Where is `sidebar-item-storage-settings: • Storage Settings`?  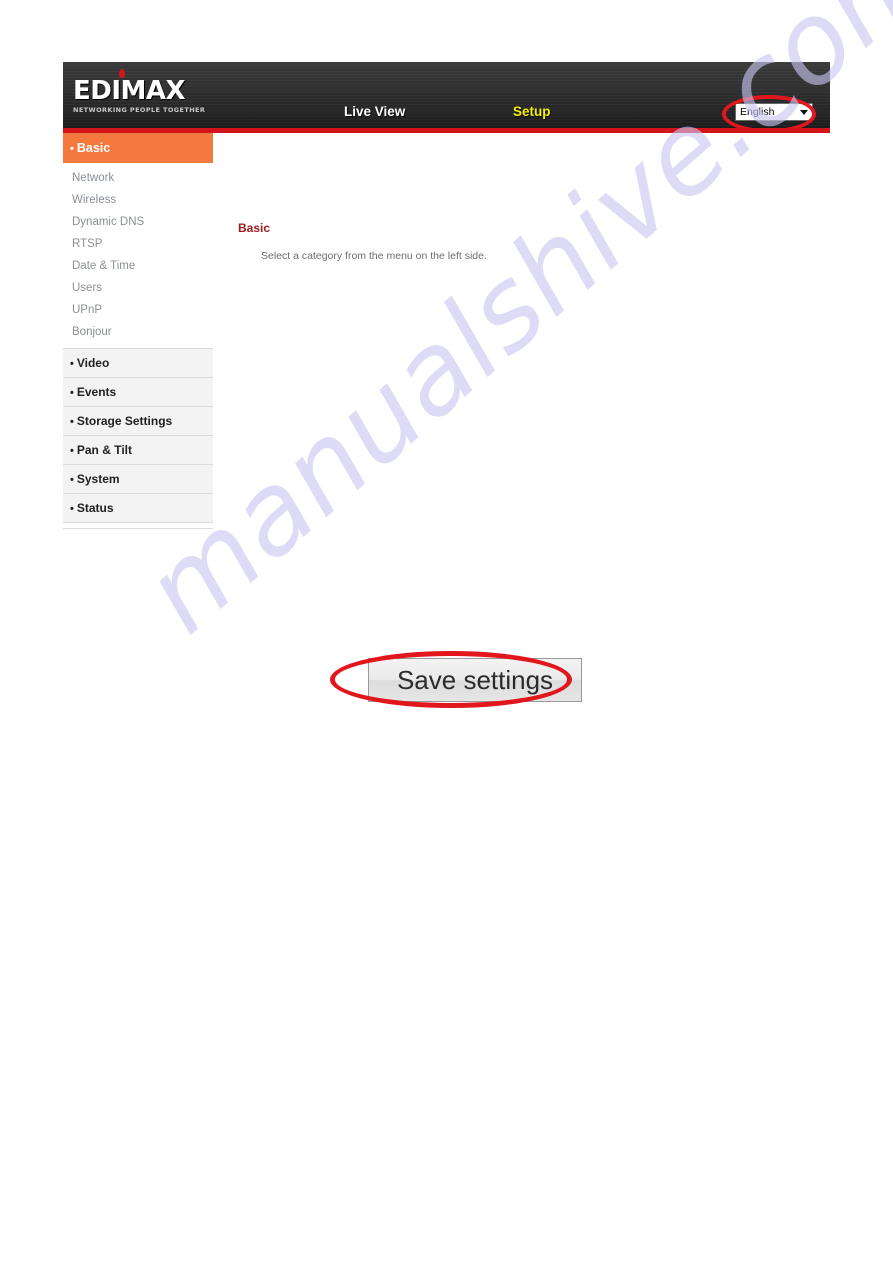
sidebar-item-storage-settings: • Storage Settings is located at coordinates (138, 421).